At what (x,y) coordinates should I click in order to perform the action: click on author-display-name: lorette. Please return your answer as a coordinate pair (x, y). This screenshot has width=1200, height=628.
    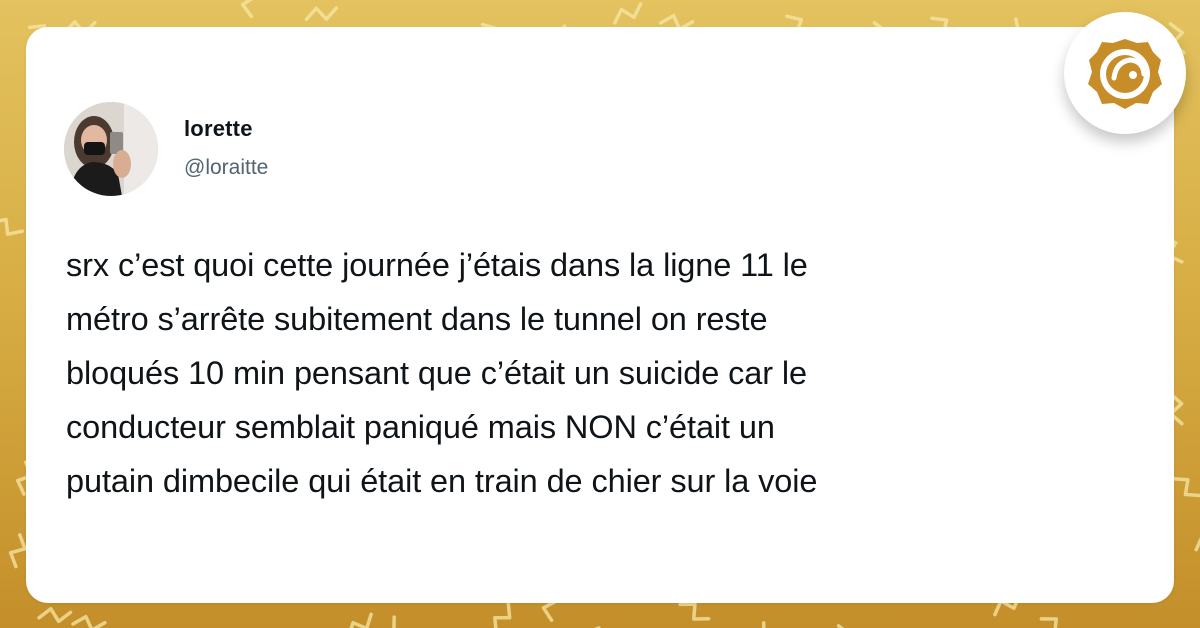
    Looking at the image, I should click on (218, 129).